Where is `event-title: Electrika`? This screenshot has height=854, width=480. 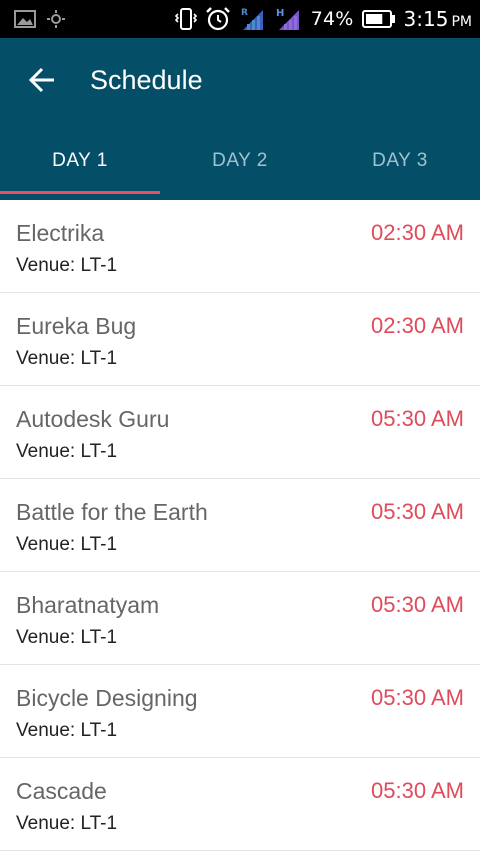 event-title: Electrika is located at coordinates (60, 233).